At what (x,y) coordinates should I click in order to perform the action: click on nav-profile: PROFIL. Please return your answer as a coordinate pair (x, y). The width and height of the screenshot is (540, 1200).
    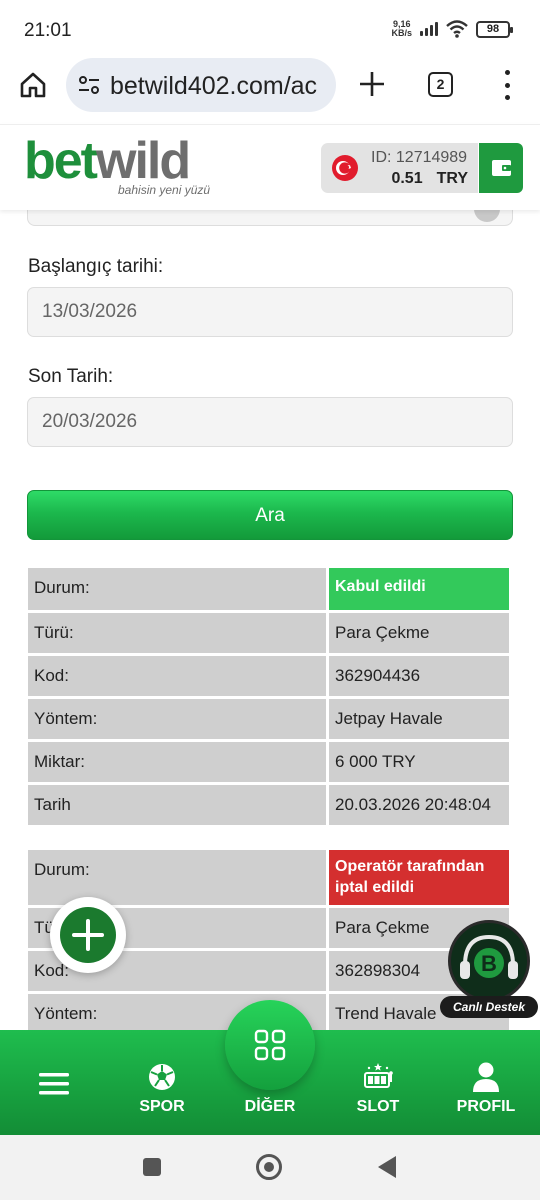
    Looking at the image, I should click on (486, 1088).